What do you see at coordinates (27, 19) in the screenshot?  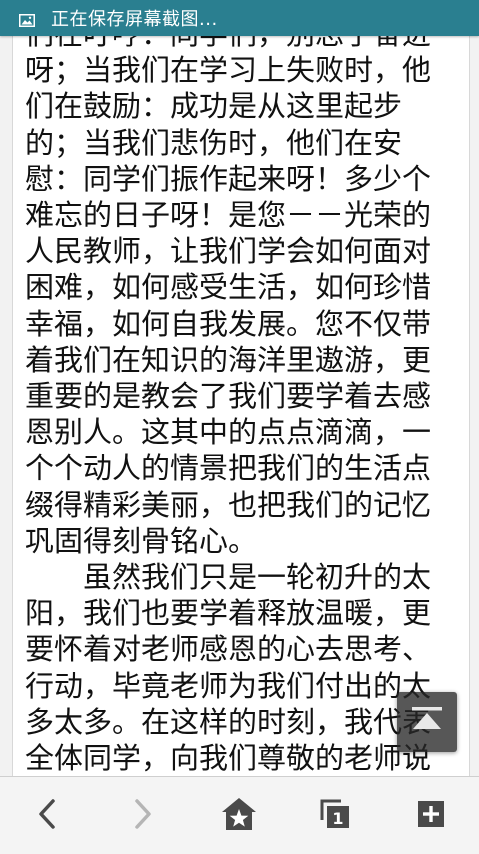 I see `image-icon` at bounding box center [27, 19].